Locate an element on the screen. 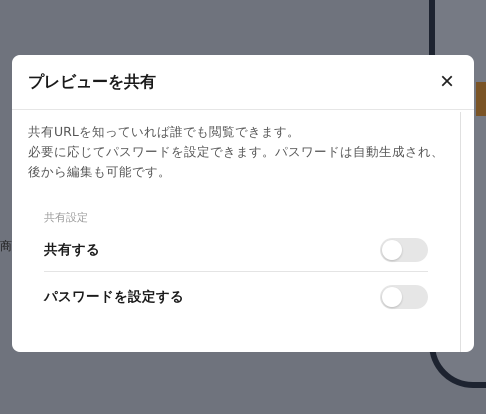 Image resolution: width=486 pixels, height=414 pixels. setting-label: 共有する is located at coordinates (72, 250).